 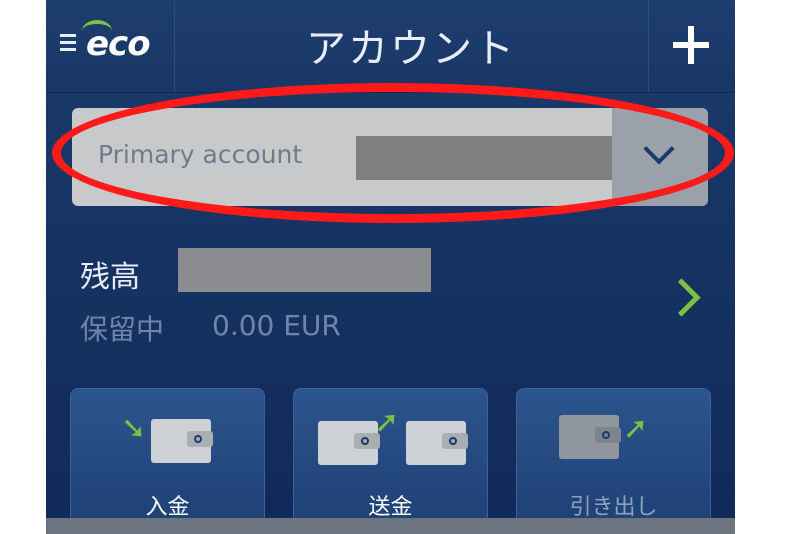 I want to click on add-account-button, so click(x=691, y=46).